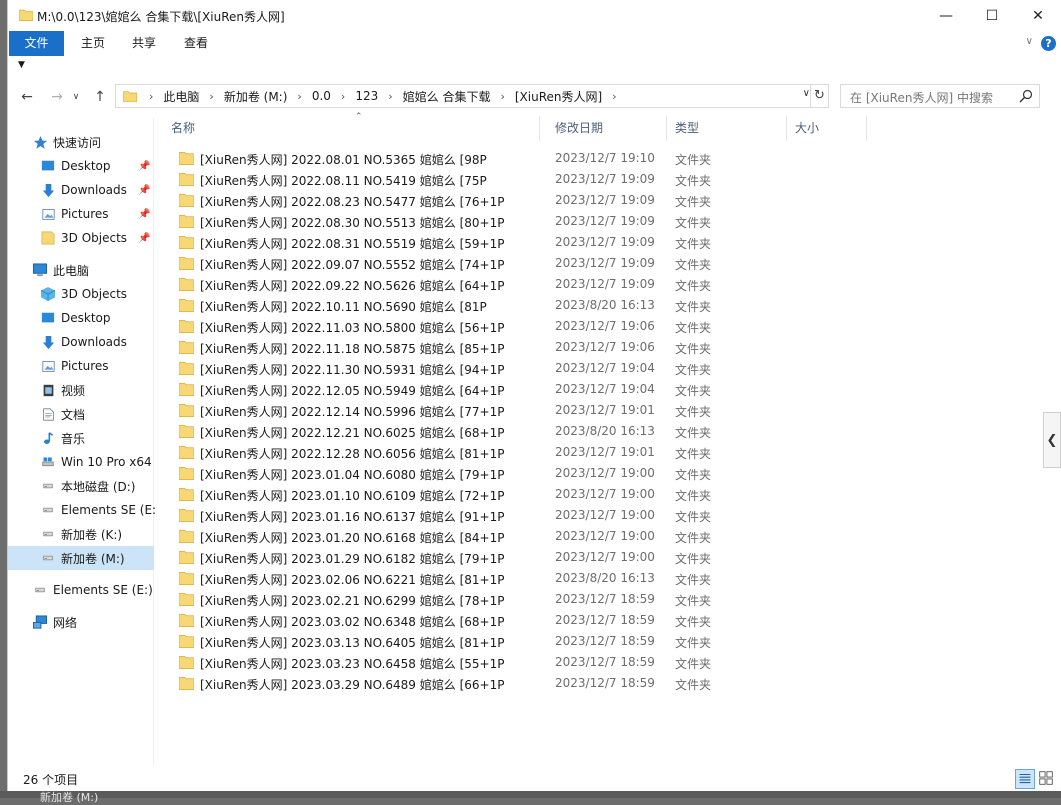  I want to click on refresh-icon: ↻, so click(819, 96).